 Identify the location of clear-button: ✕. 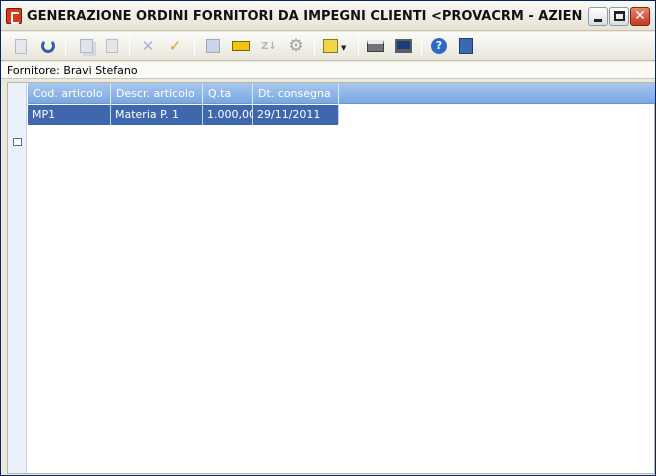
(148, 46).